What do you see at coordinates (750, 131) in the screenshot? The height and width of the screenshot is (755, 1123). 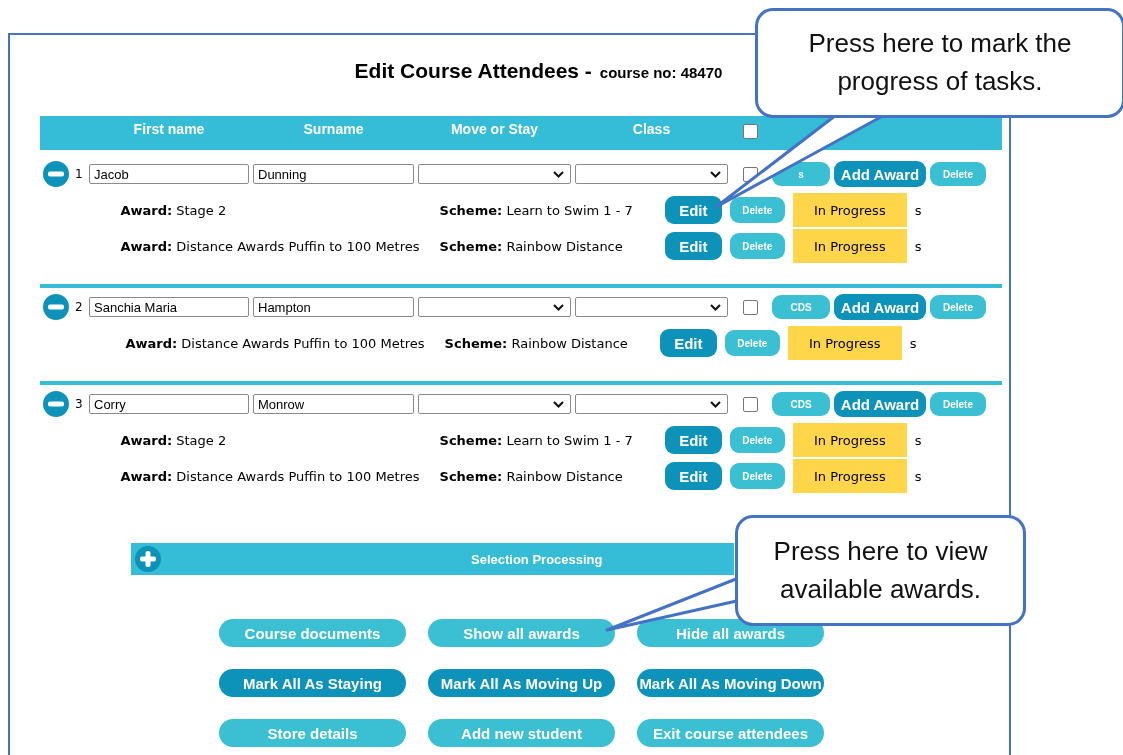 I see `select-all-checkbox` at bounding box center [750, 131].